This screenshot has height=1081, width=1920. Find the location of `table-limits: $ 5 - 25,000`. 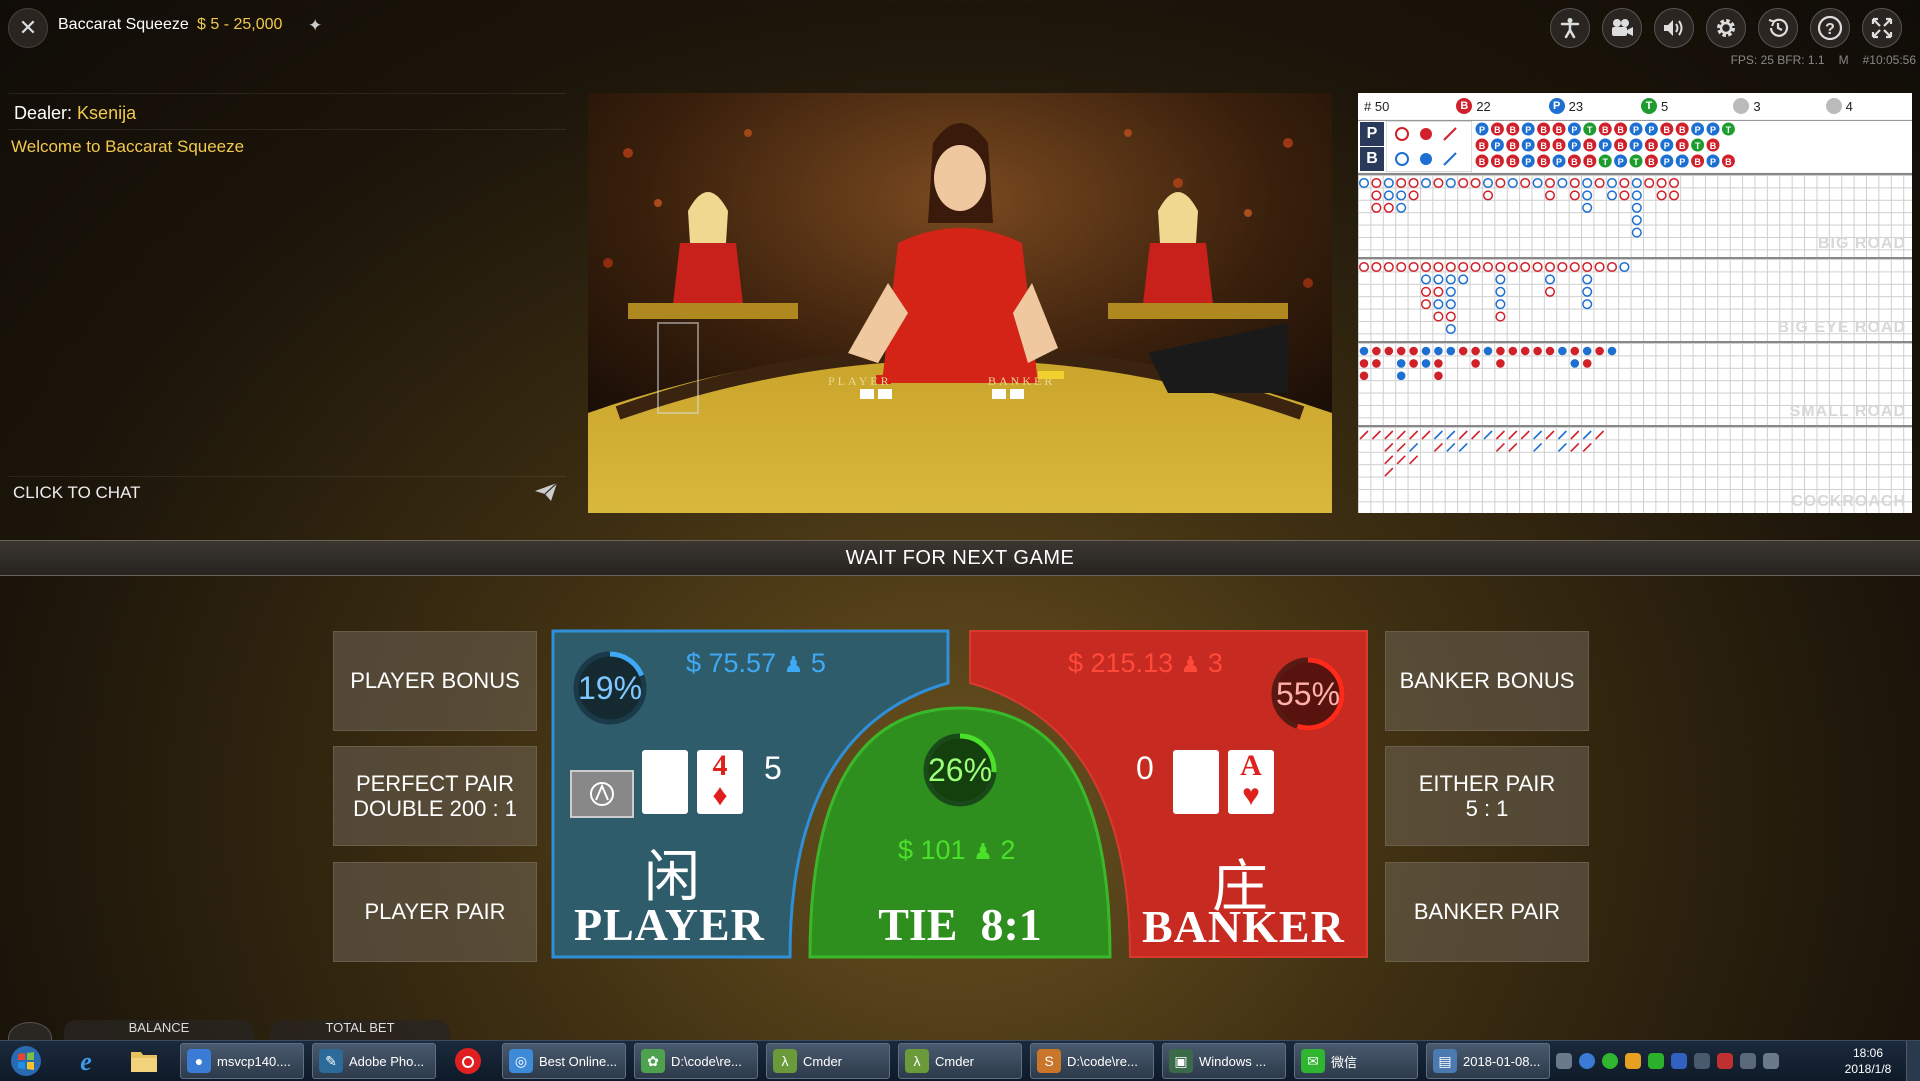

table-limits: $ 5 - 25,000 is located at coordinates (240, 24).